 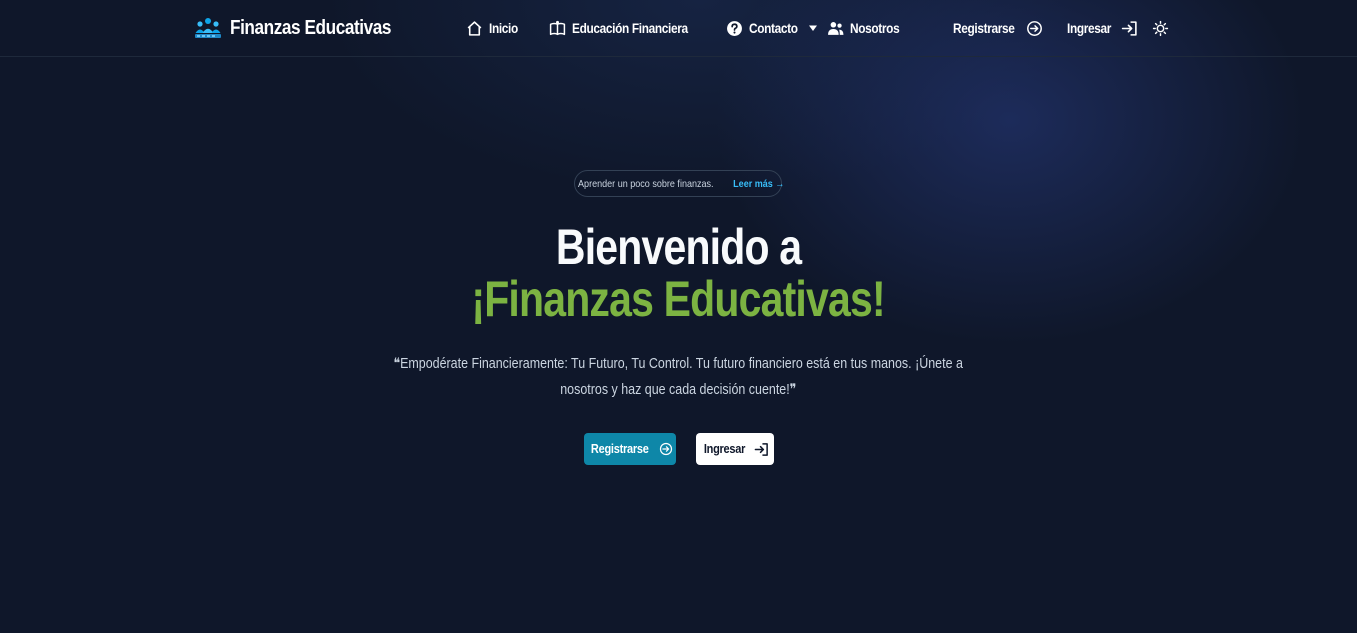 I want to click on theme-toggle-button, so click(x=1160, y=28).